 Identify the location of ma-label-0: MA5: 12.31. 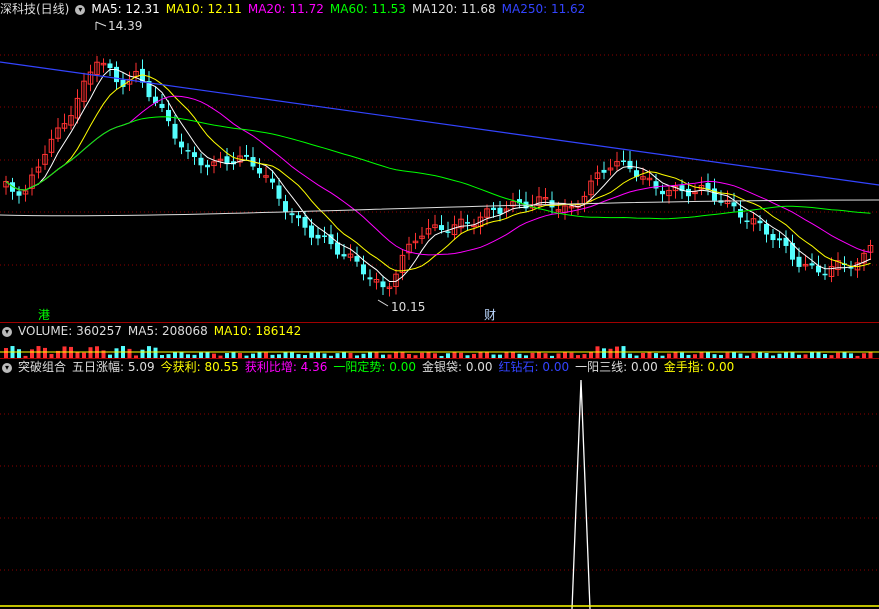
(125, 9).